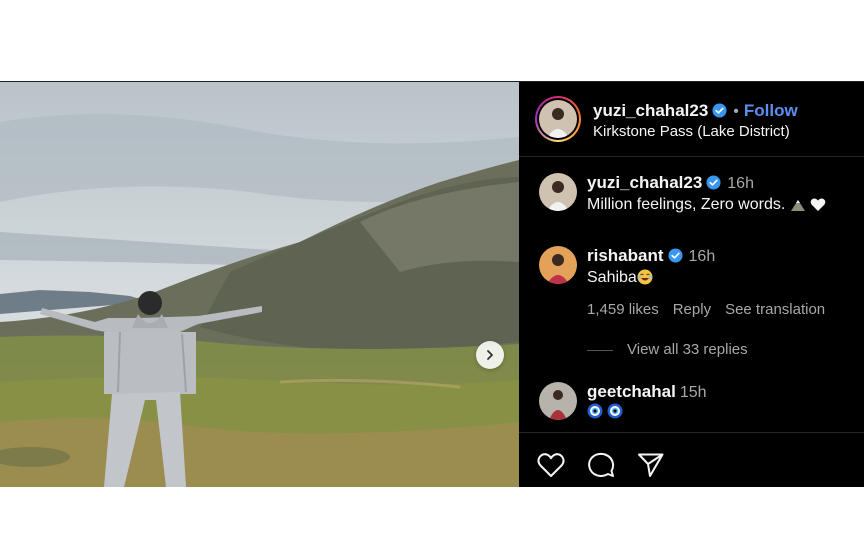  What do you see at coordinates (775, 309) in the screenshot?
I see `see-translation-button: See translation` at bounding box center [775, 309].